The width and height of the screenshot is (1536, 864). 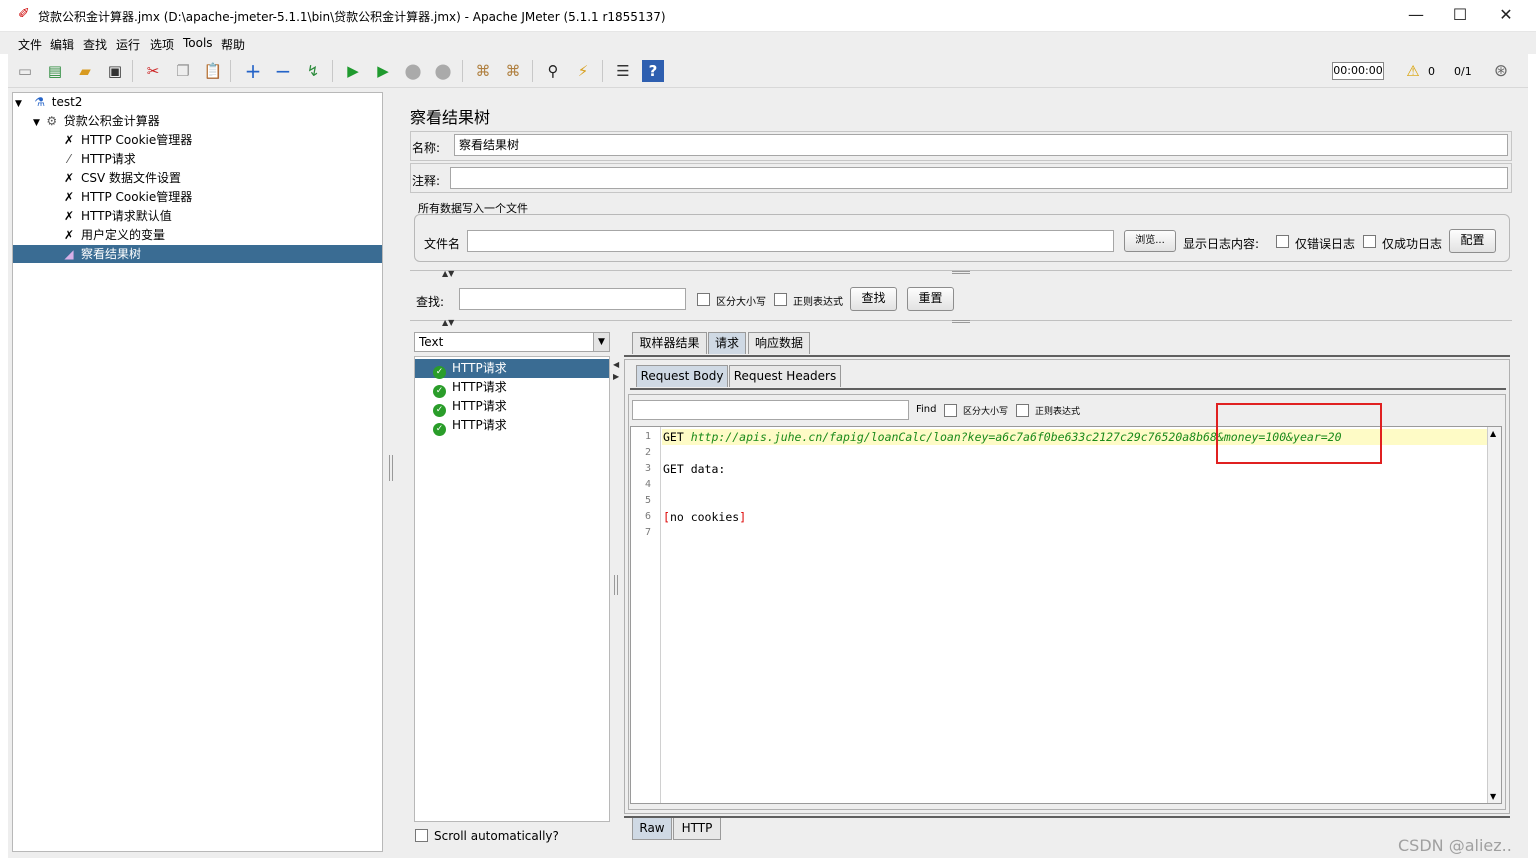 I want to click on menu-edit: 编辑, so click(x=62, y=44).